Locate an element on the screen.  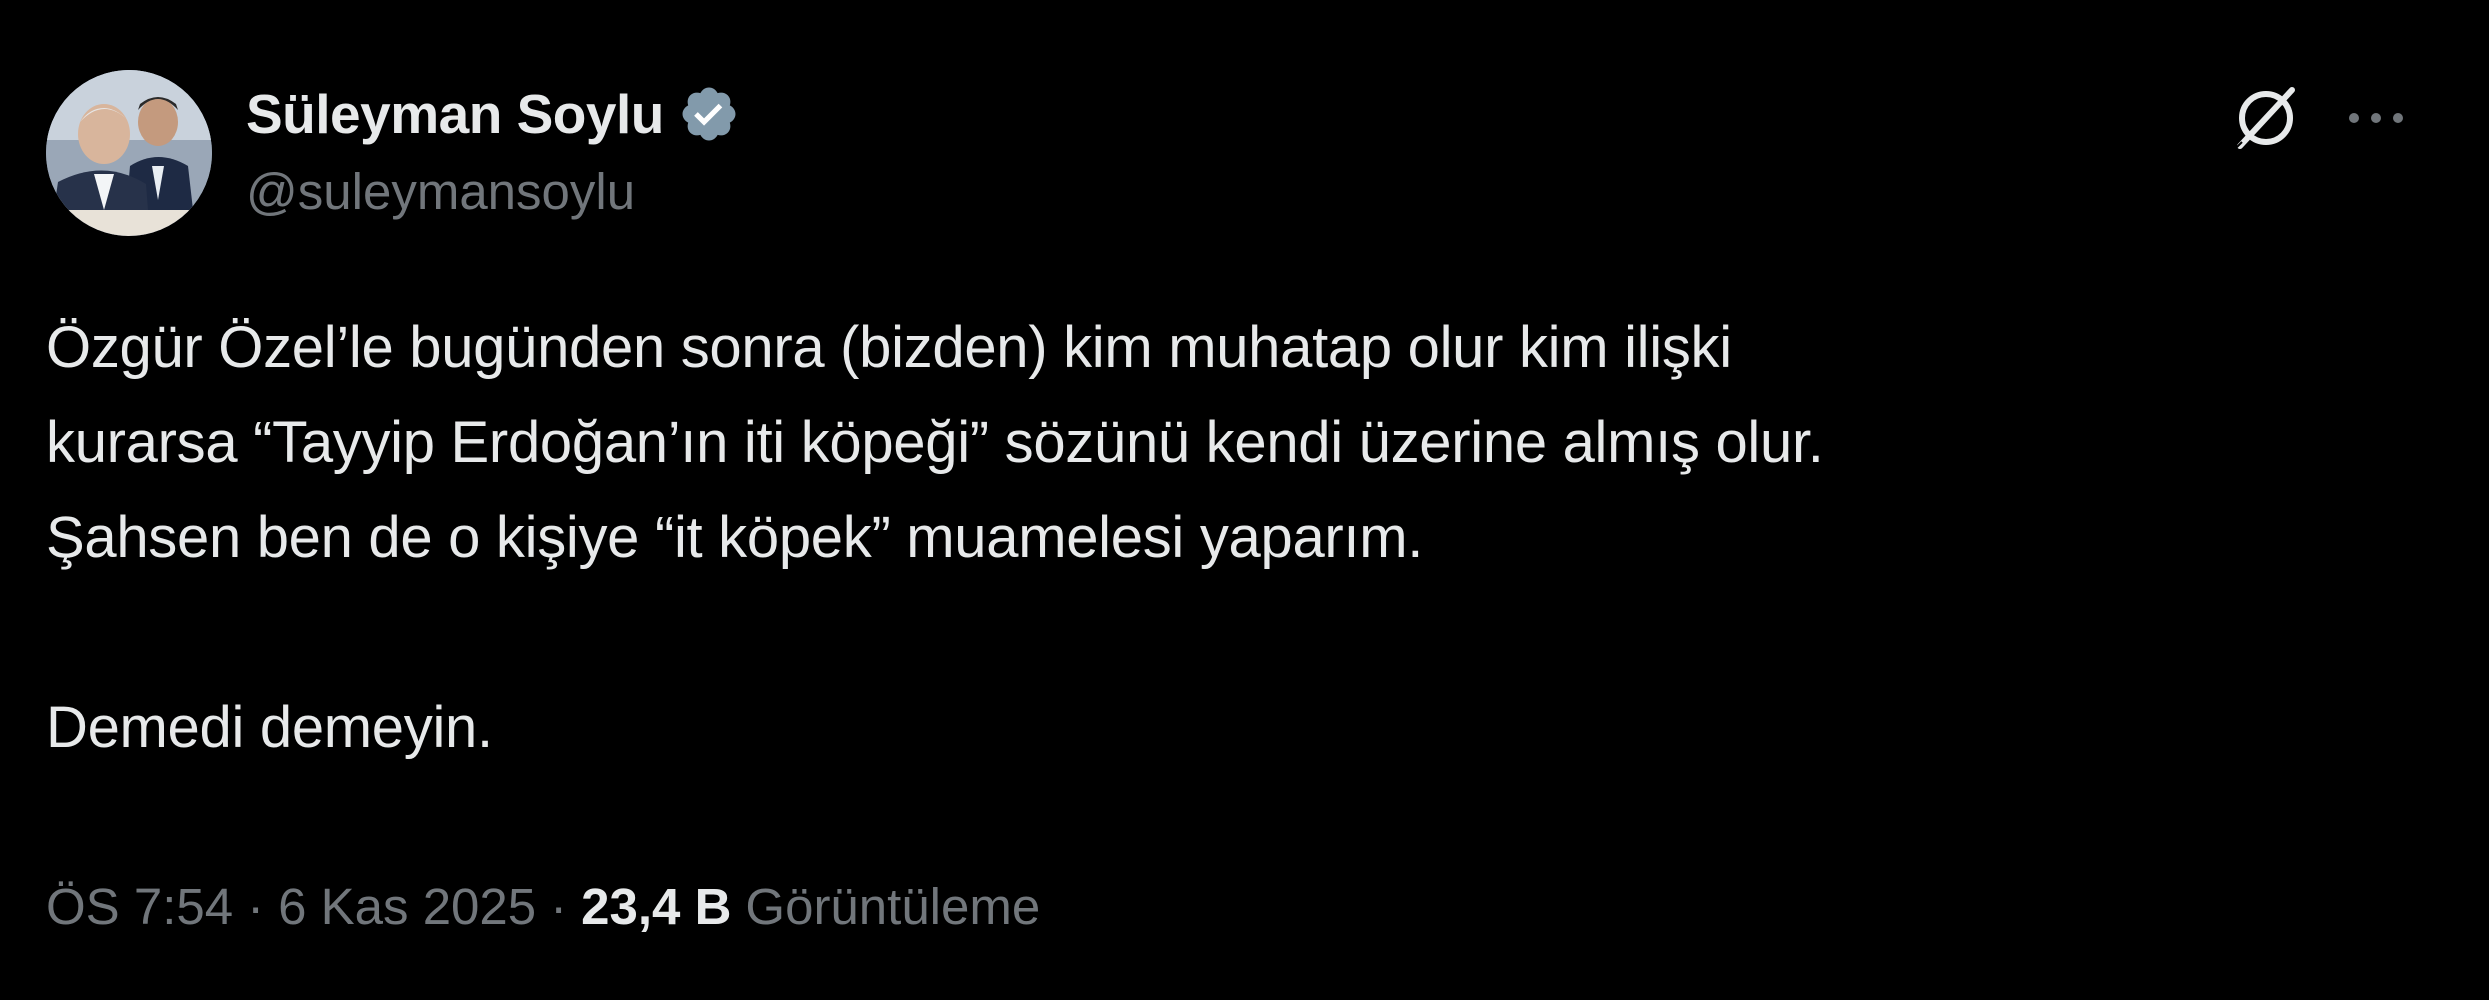
paragraph-break is located at coordinates (1236, 632).